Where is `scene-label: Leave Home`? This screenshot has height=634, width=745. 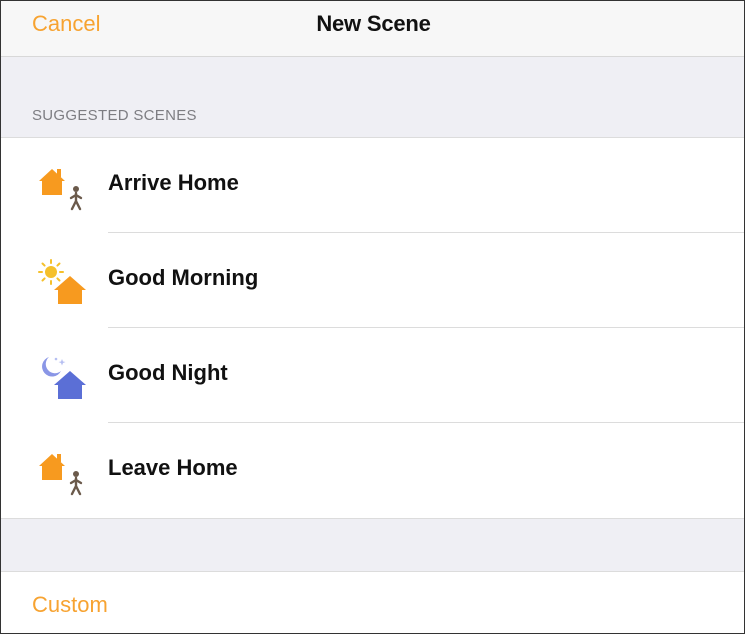 scene-label: Leave Home is located at coordinates (173, 467).